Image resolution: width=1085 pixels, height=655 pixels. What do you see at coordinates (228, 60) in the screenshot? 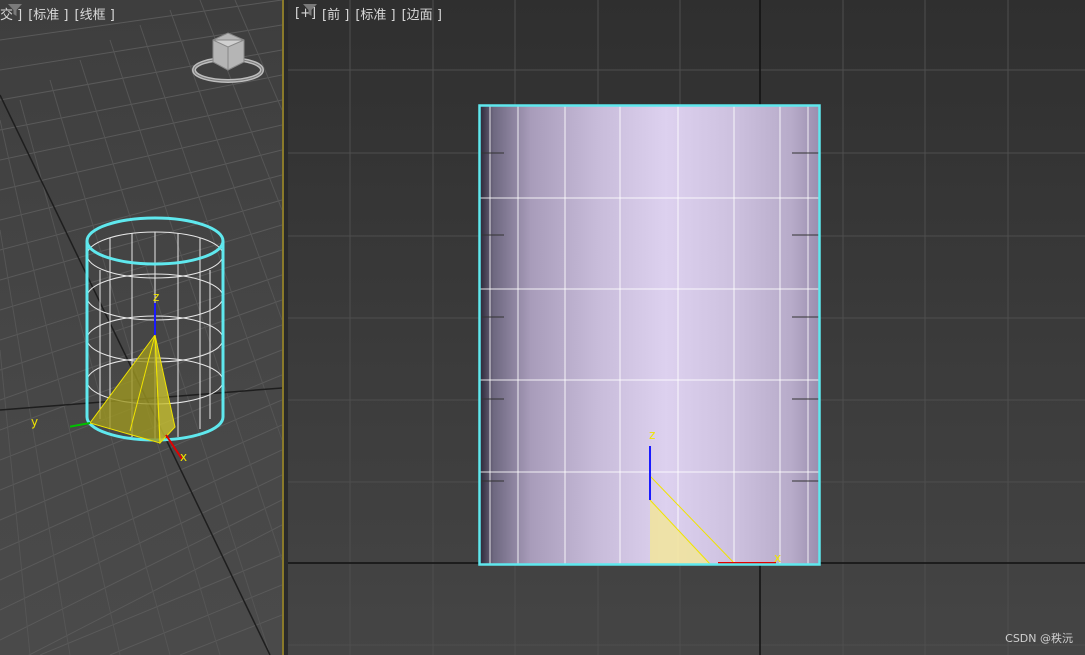
I see `viewcube-icon` at bounding box center [228, 60].